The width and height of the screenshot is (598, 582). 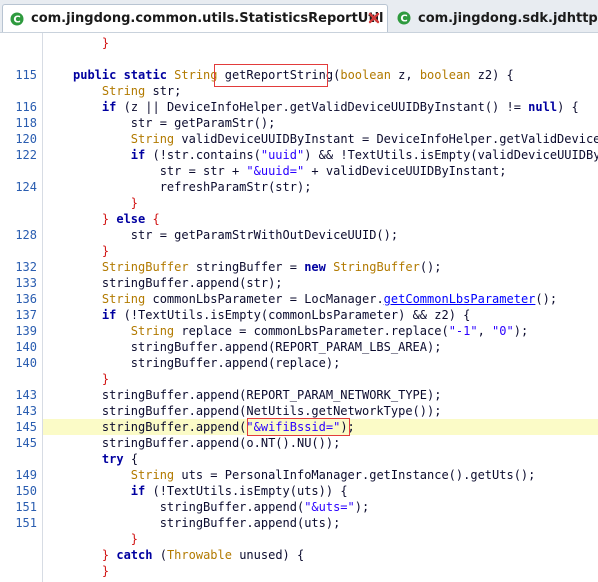 I want to click on tab-jdhttpdns: C com.jingdong.sdk.jdhttpdns, so click(x=494, y=18).